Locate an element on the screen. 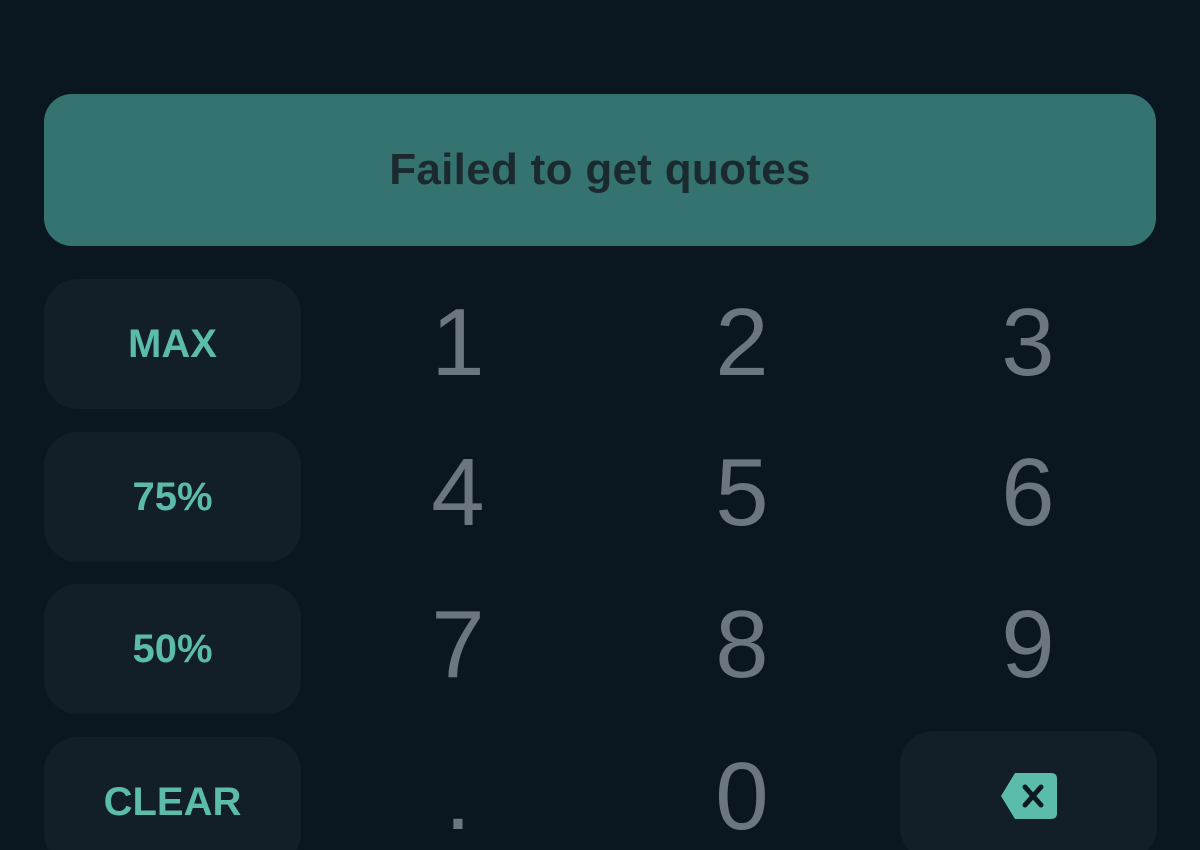  backspace-icon is located at coordinates (1028, 796).